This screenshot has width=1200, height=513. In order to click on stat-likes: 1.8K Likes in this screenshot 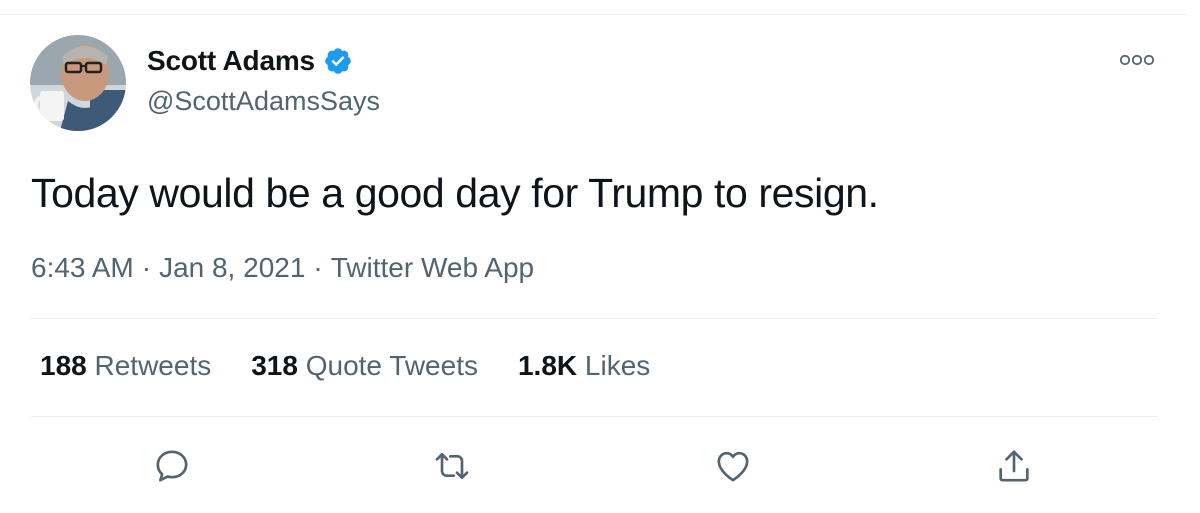, I will do `click(584, 366)`.